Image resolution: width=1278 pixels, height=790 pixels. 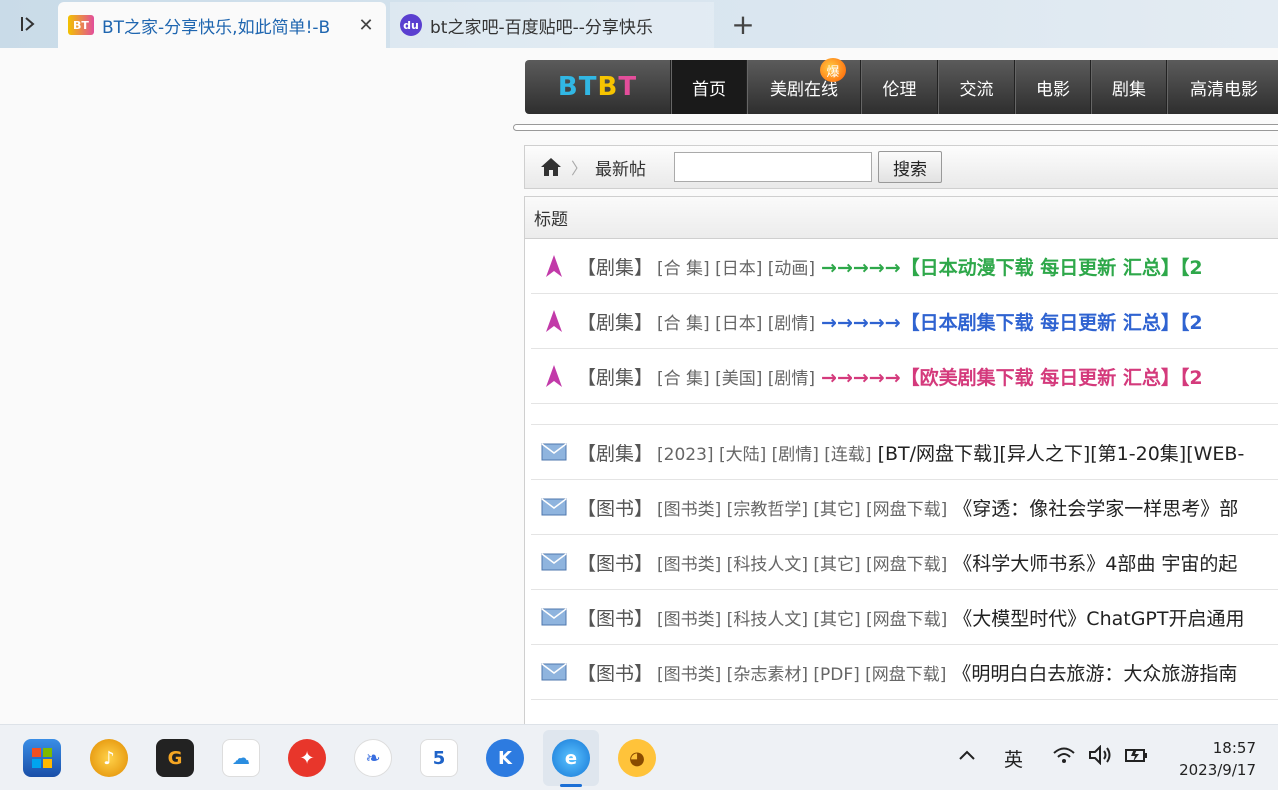 What do you see at coordinates (551, 167) in the screenshot?
I see `home-icon` at bounding box center [551, 167].